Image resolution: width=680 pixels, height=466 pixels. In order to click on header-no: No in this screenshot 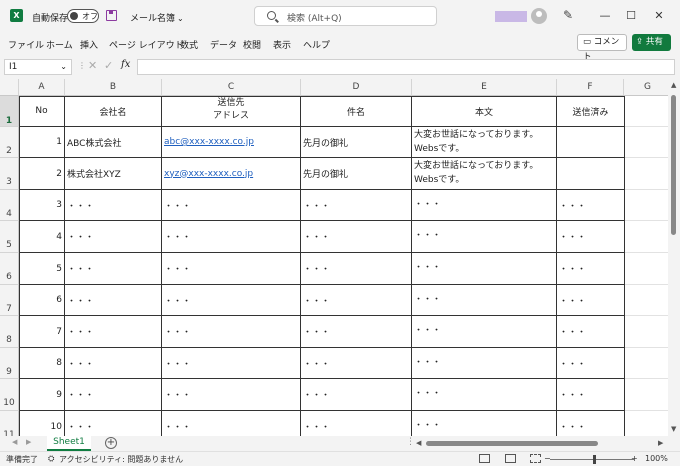, I will do `click(42, 111)`.